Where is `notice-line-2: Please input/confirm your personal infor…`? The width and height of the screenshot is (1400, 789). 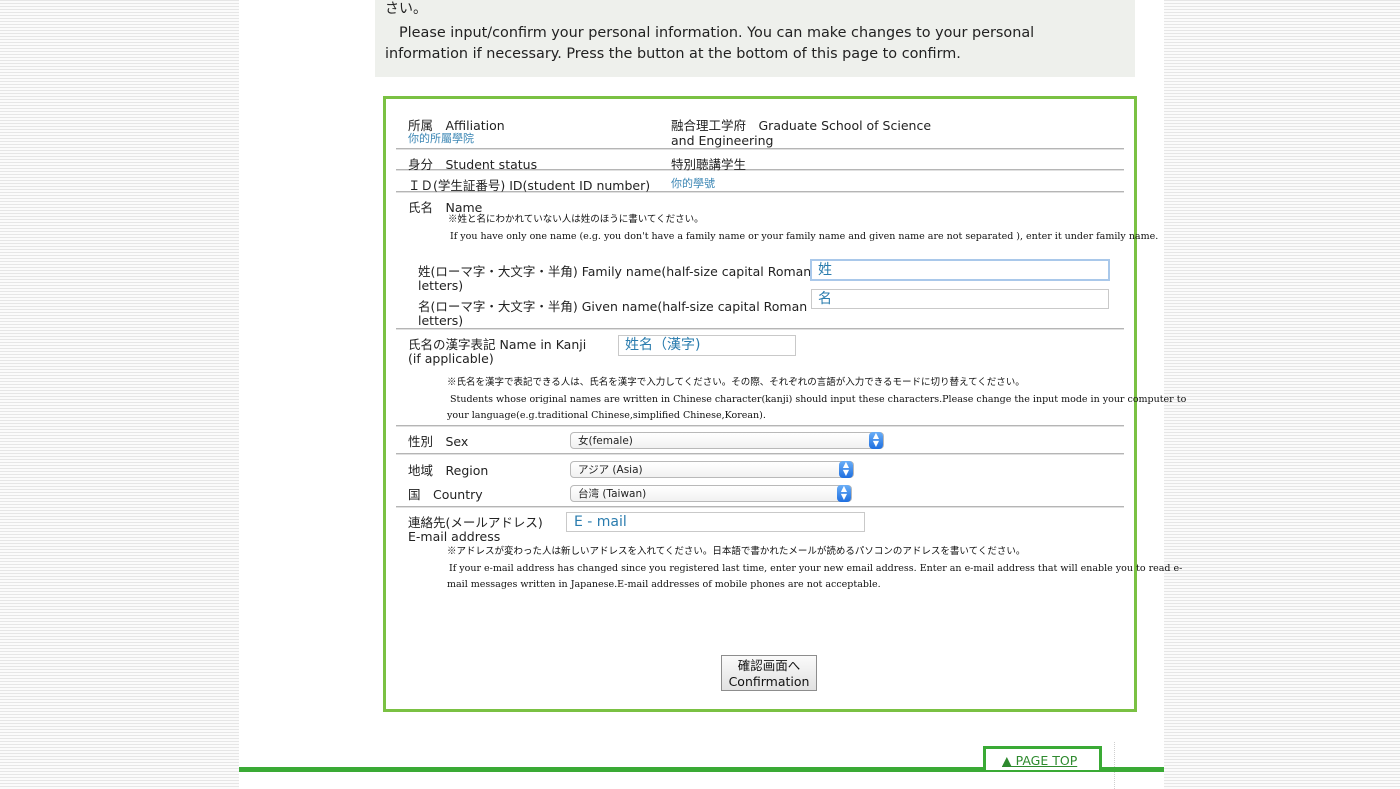 notice-line-2: Please input/confirm your personal infor… is located at coordinates (710, 43).